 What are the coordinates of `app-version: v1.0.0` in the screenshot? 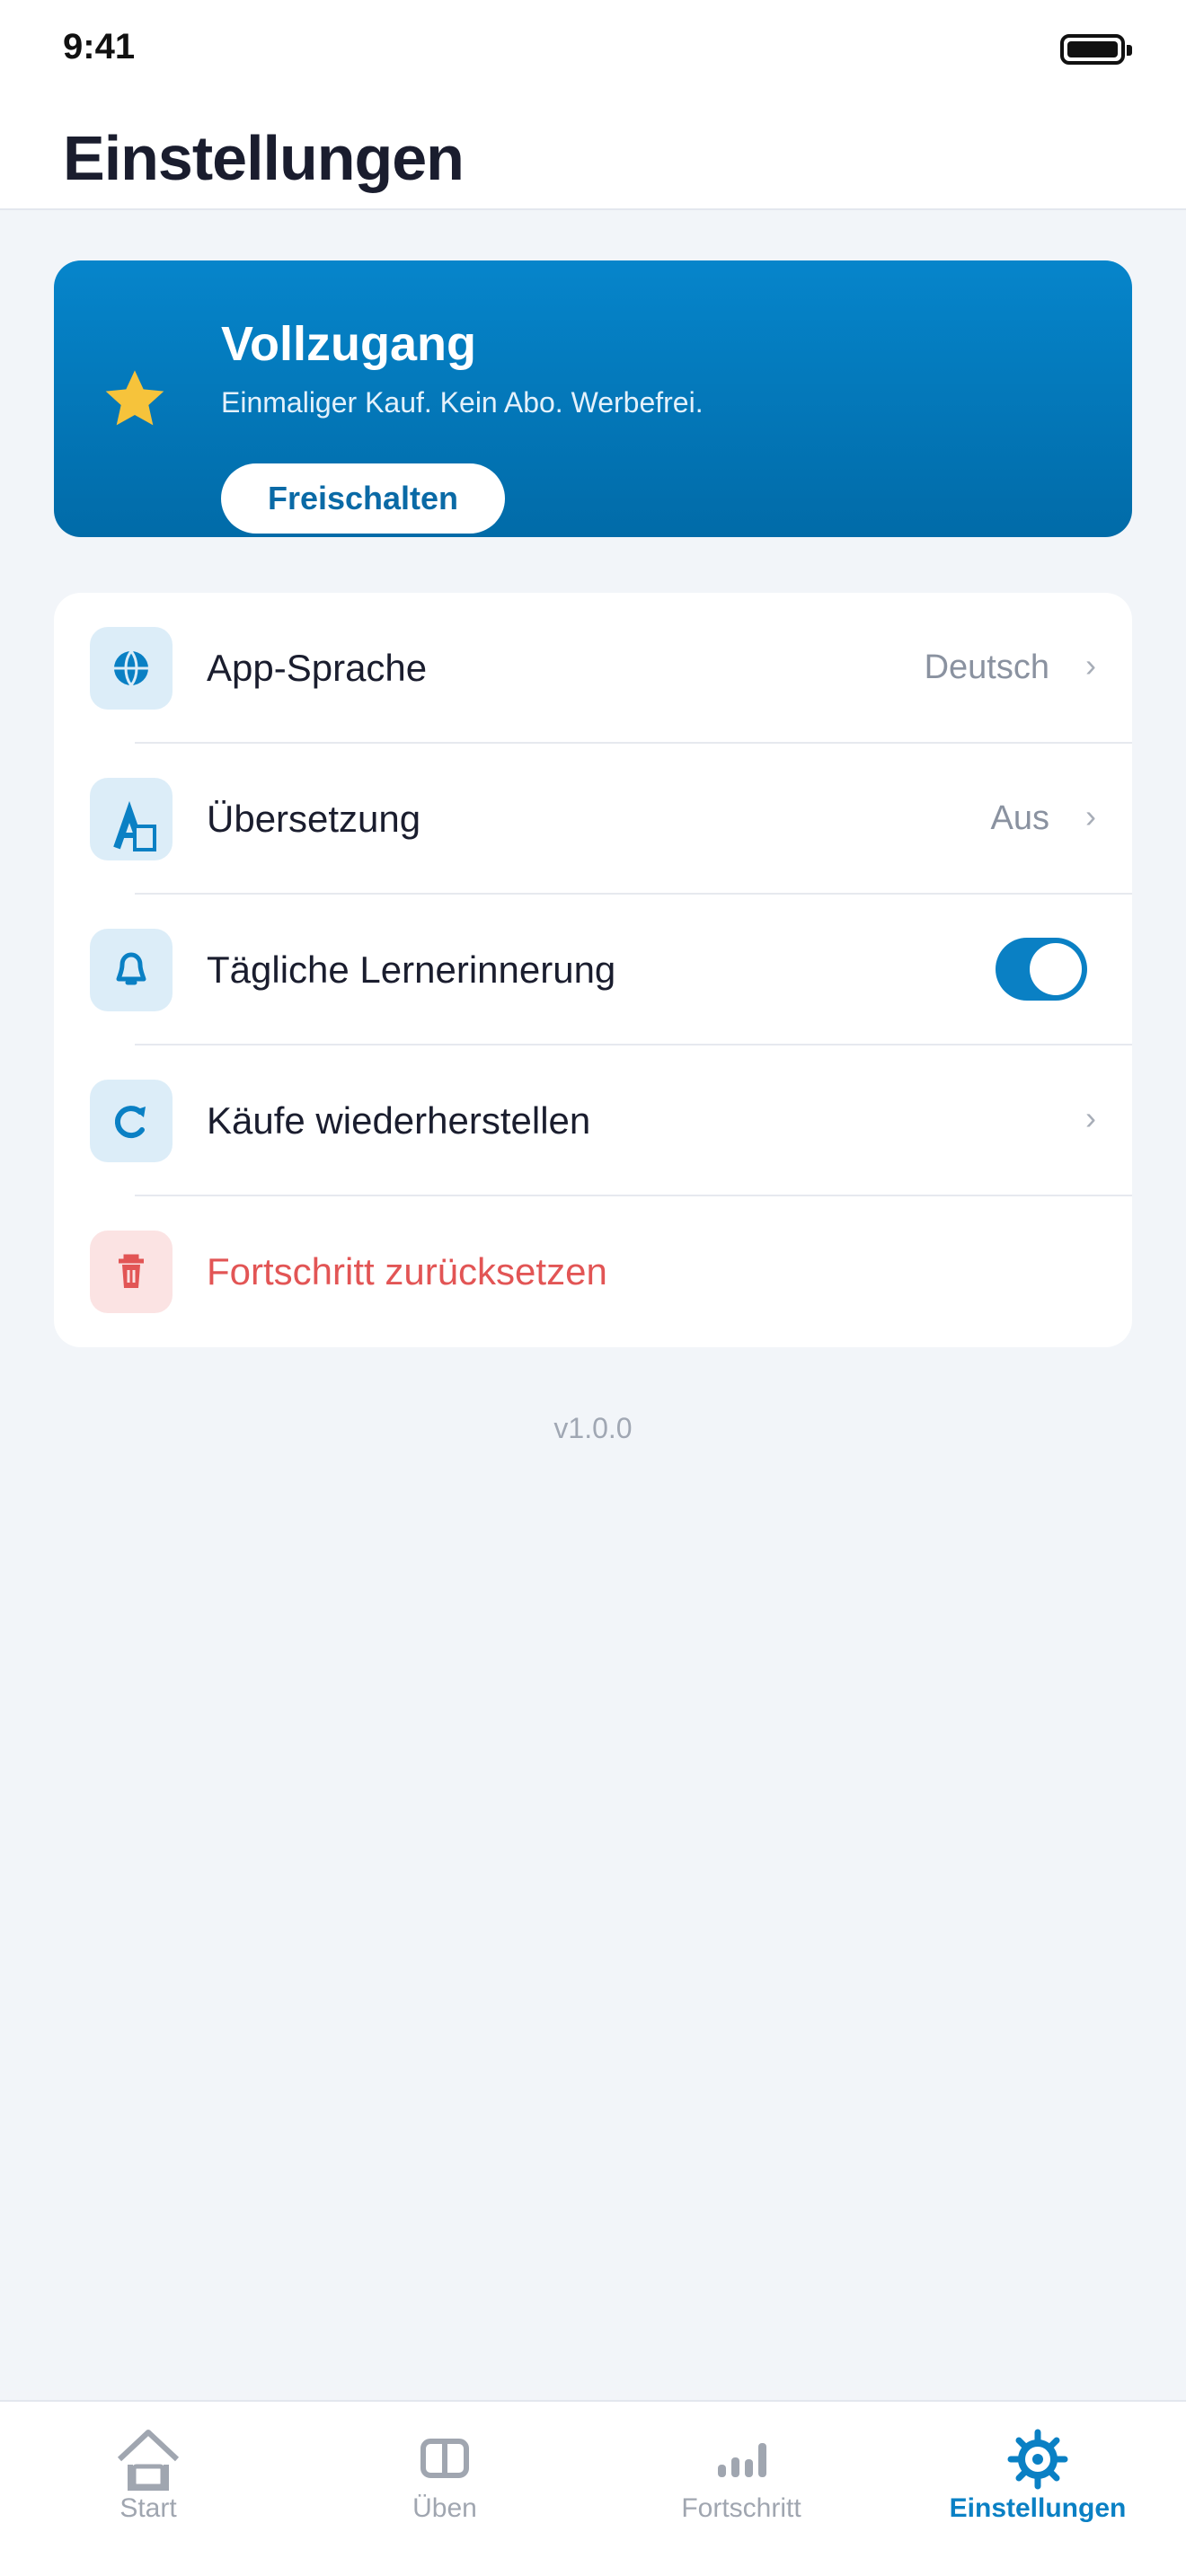 It's located at (593, 1428).